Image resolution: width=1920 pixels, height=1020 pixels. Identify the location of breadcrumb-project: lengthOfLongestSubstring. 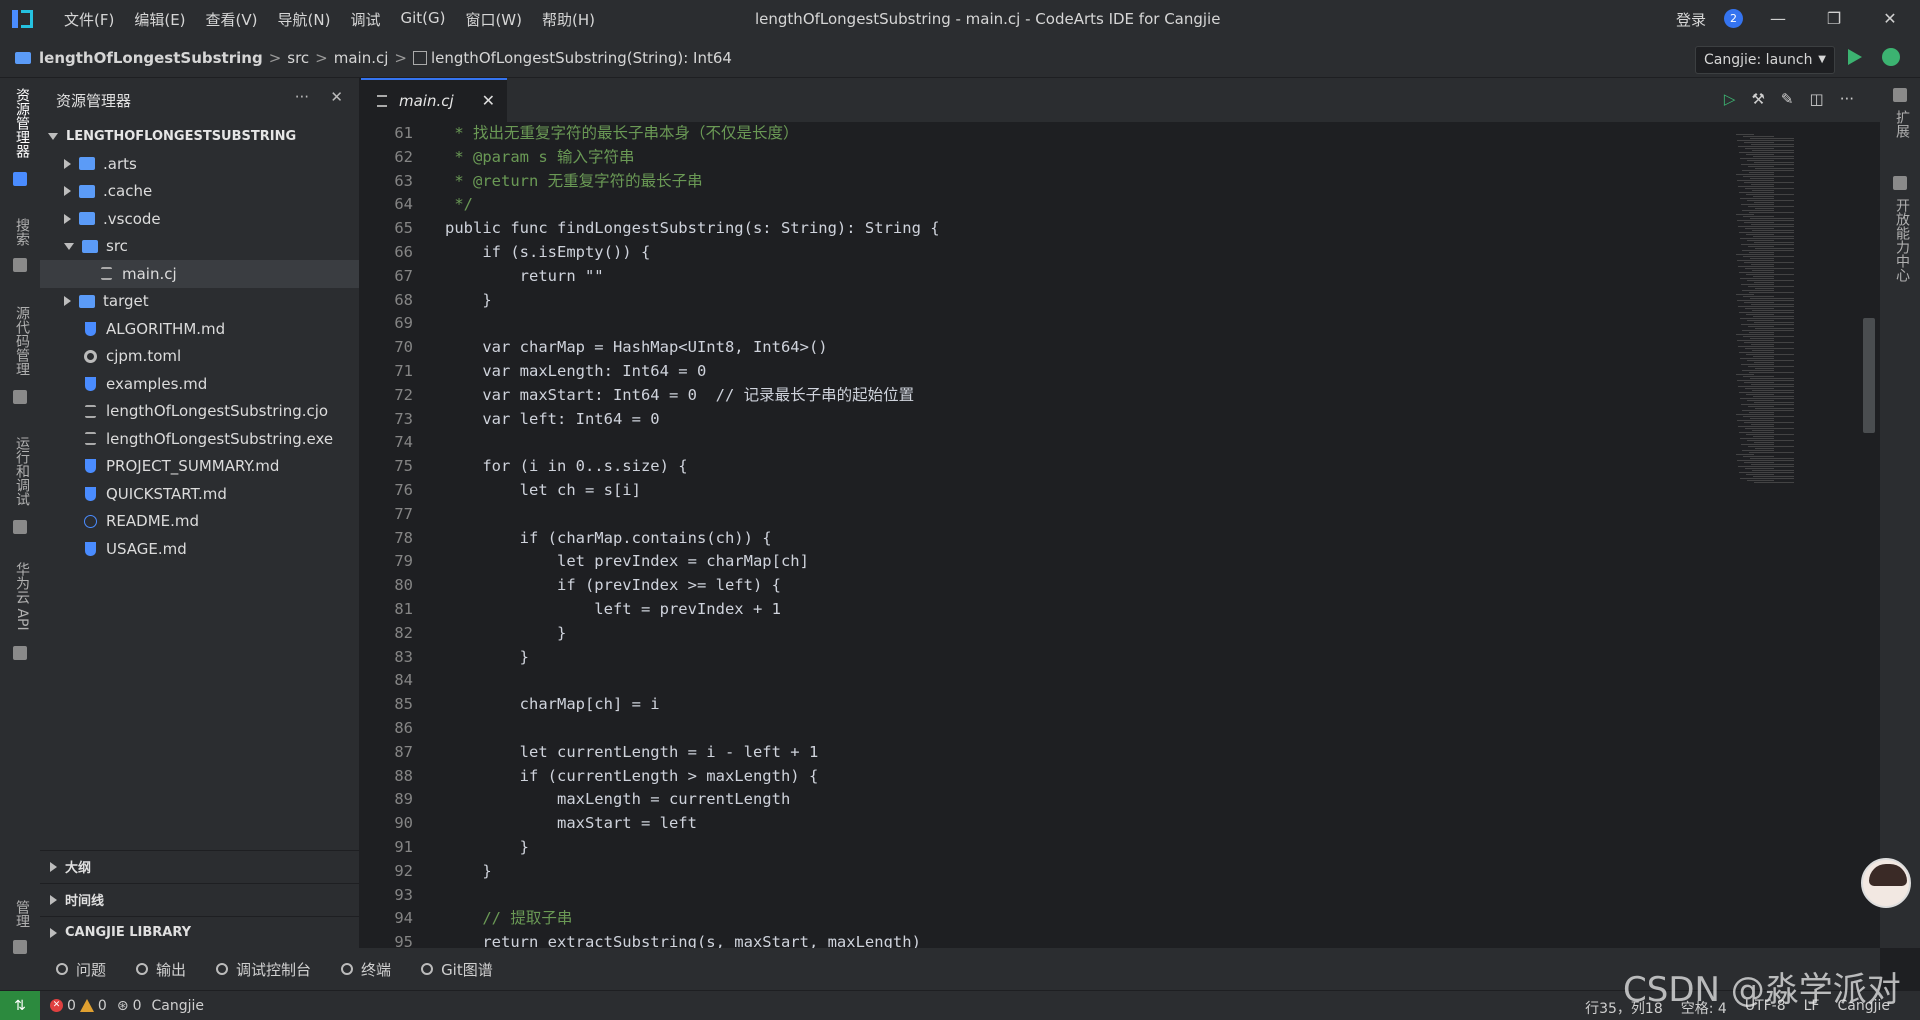
(151, 58).